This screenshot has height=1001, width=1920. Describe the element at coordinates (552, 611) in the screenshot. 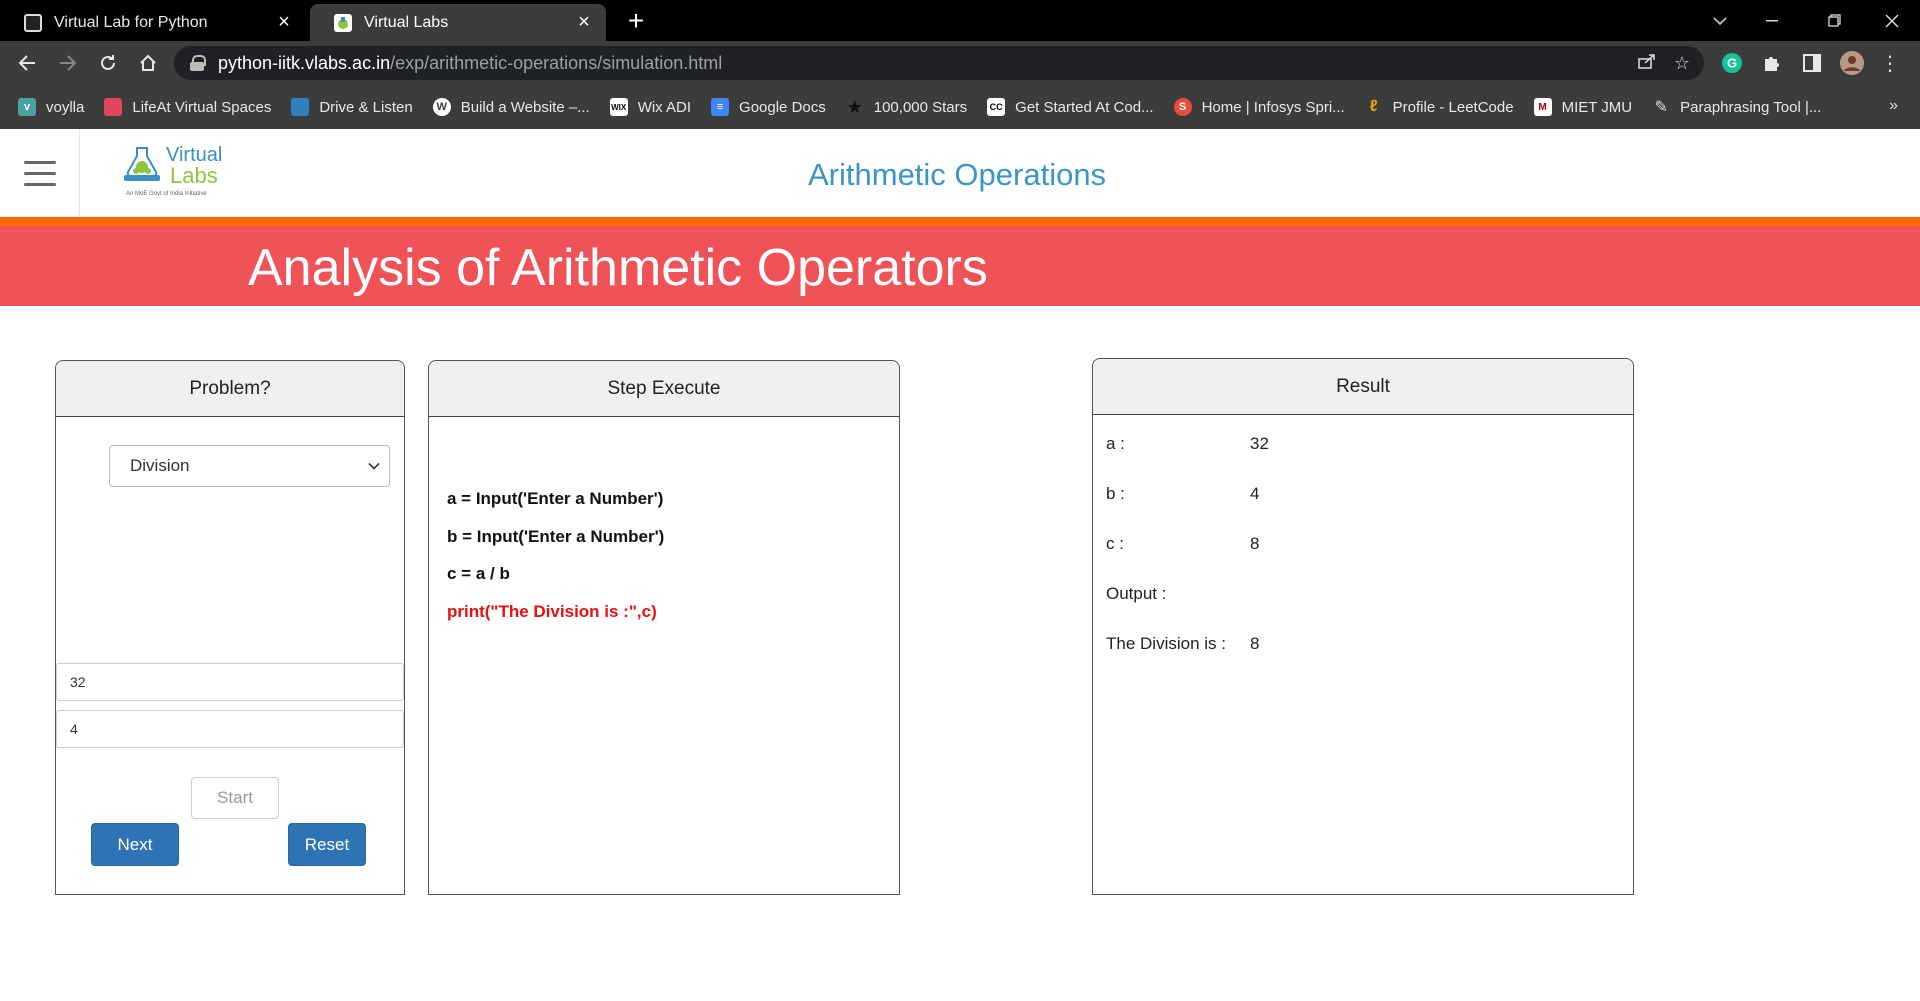

I see `code-line-highlighted: print("The Division is :",c)` at that location.